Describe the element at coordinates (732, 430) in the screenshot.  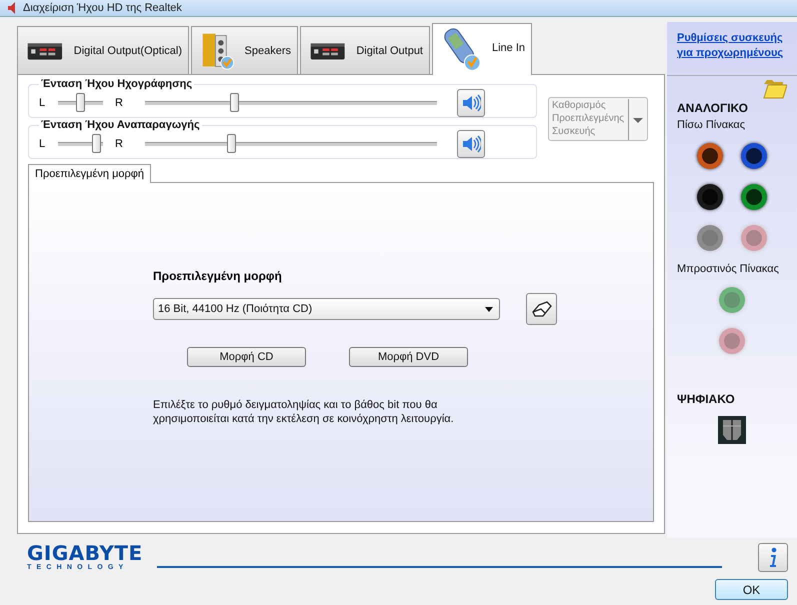
I see `digital-port-icon` at that location.